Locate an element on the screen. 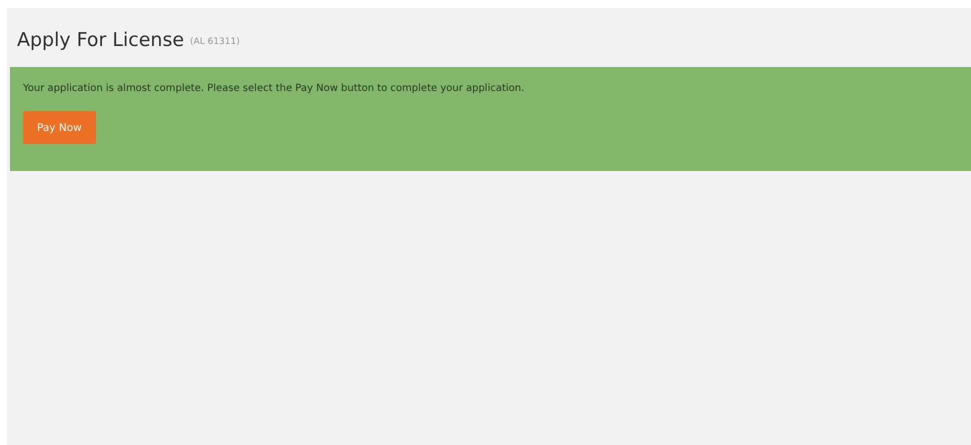 This screenshot has height=445, width=971. license-reference: (AL 61311) is located at coordinates (215, 41).